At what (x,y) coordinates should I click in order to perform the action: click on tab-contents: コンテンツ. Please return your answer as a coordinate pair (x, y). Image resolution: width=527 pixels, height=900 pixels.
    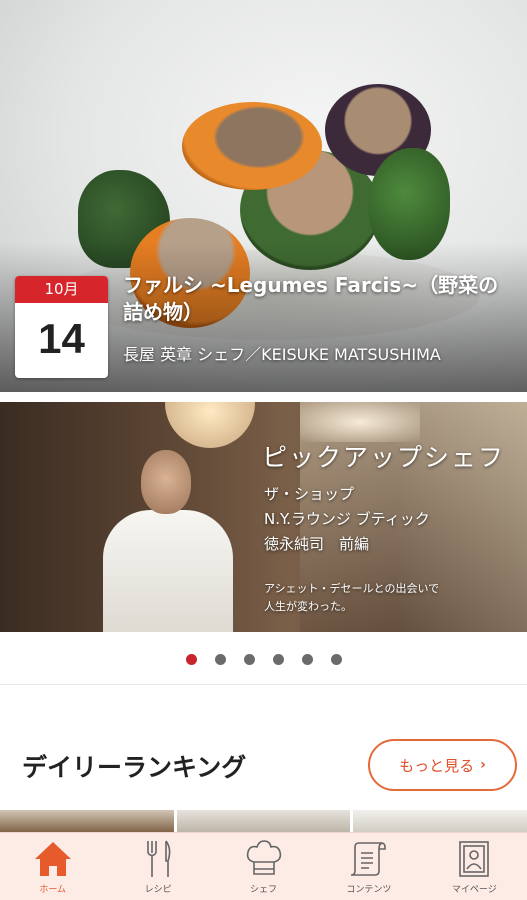
    Looking at the image, I should click on (368, 866).